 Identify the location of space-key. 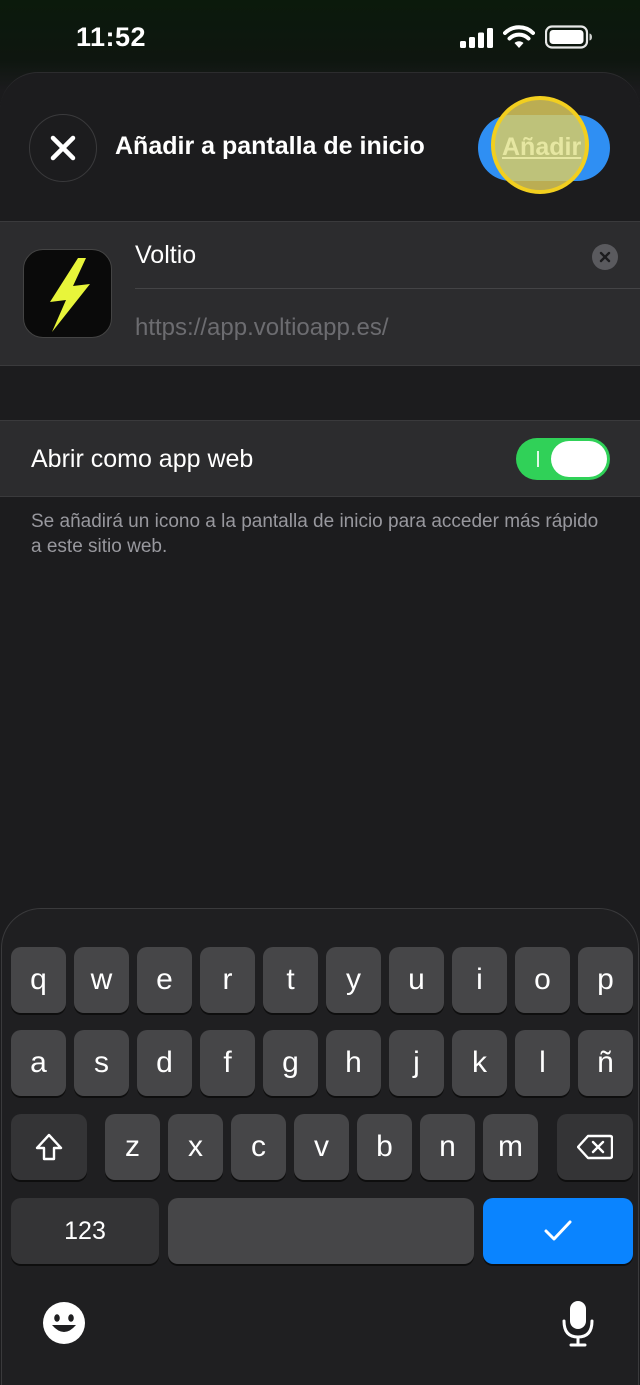
(321, 1231).